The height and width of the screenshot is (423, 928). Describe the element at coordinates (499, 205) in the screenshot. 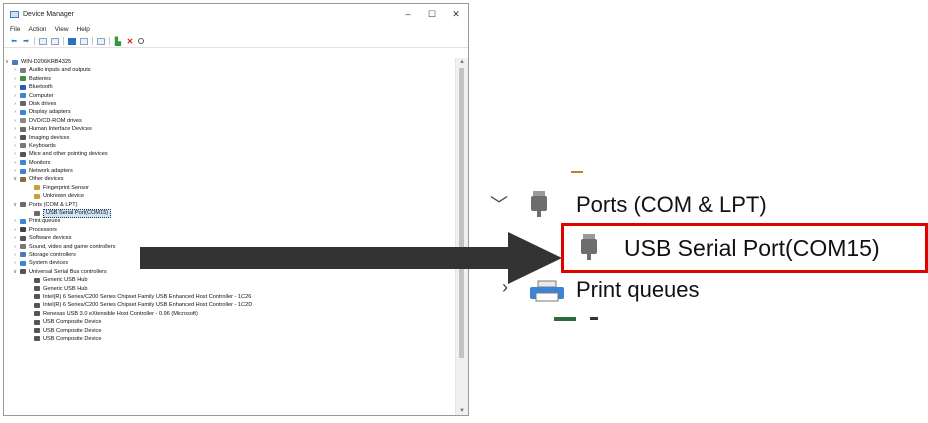

I see `chevron-down-icon: ﹀` at that location.